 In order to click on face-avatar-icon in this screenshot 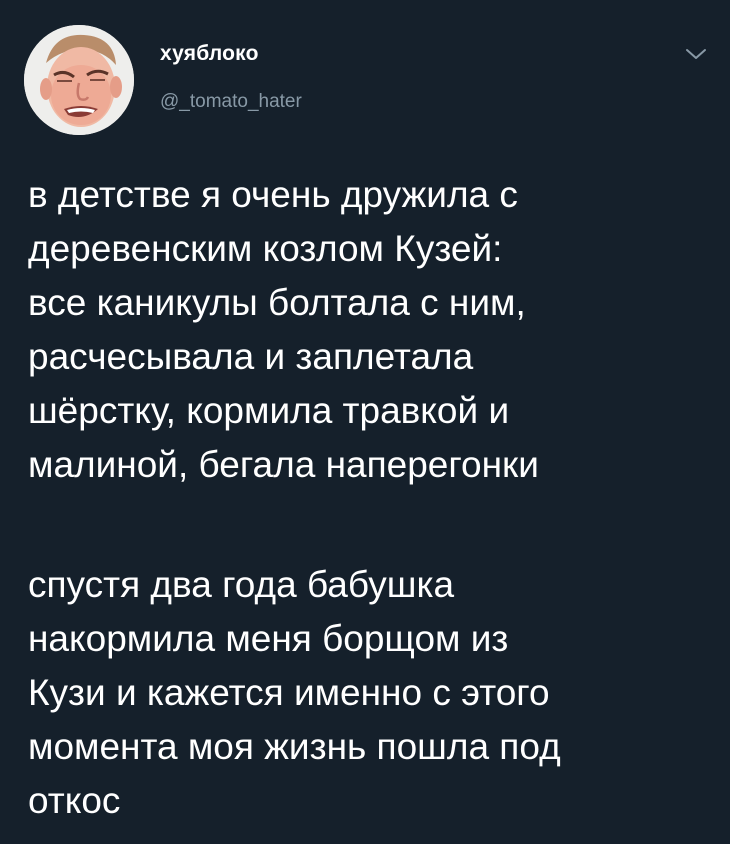, I will do `click(79, 80)`.